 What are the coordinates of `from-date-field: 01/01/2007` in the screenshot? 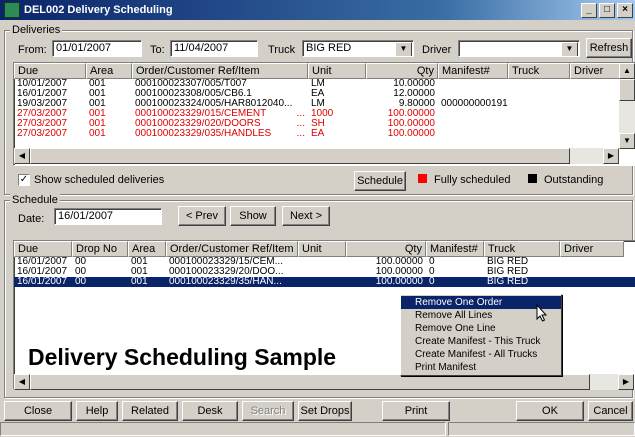 It's located at (97, 48).